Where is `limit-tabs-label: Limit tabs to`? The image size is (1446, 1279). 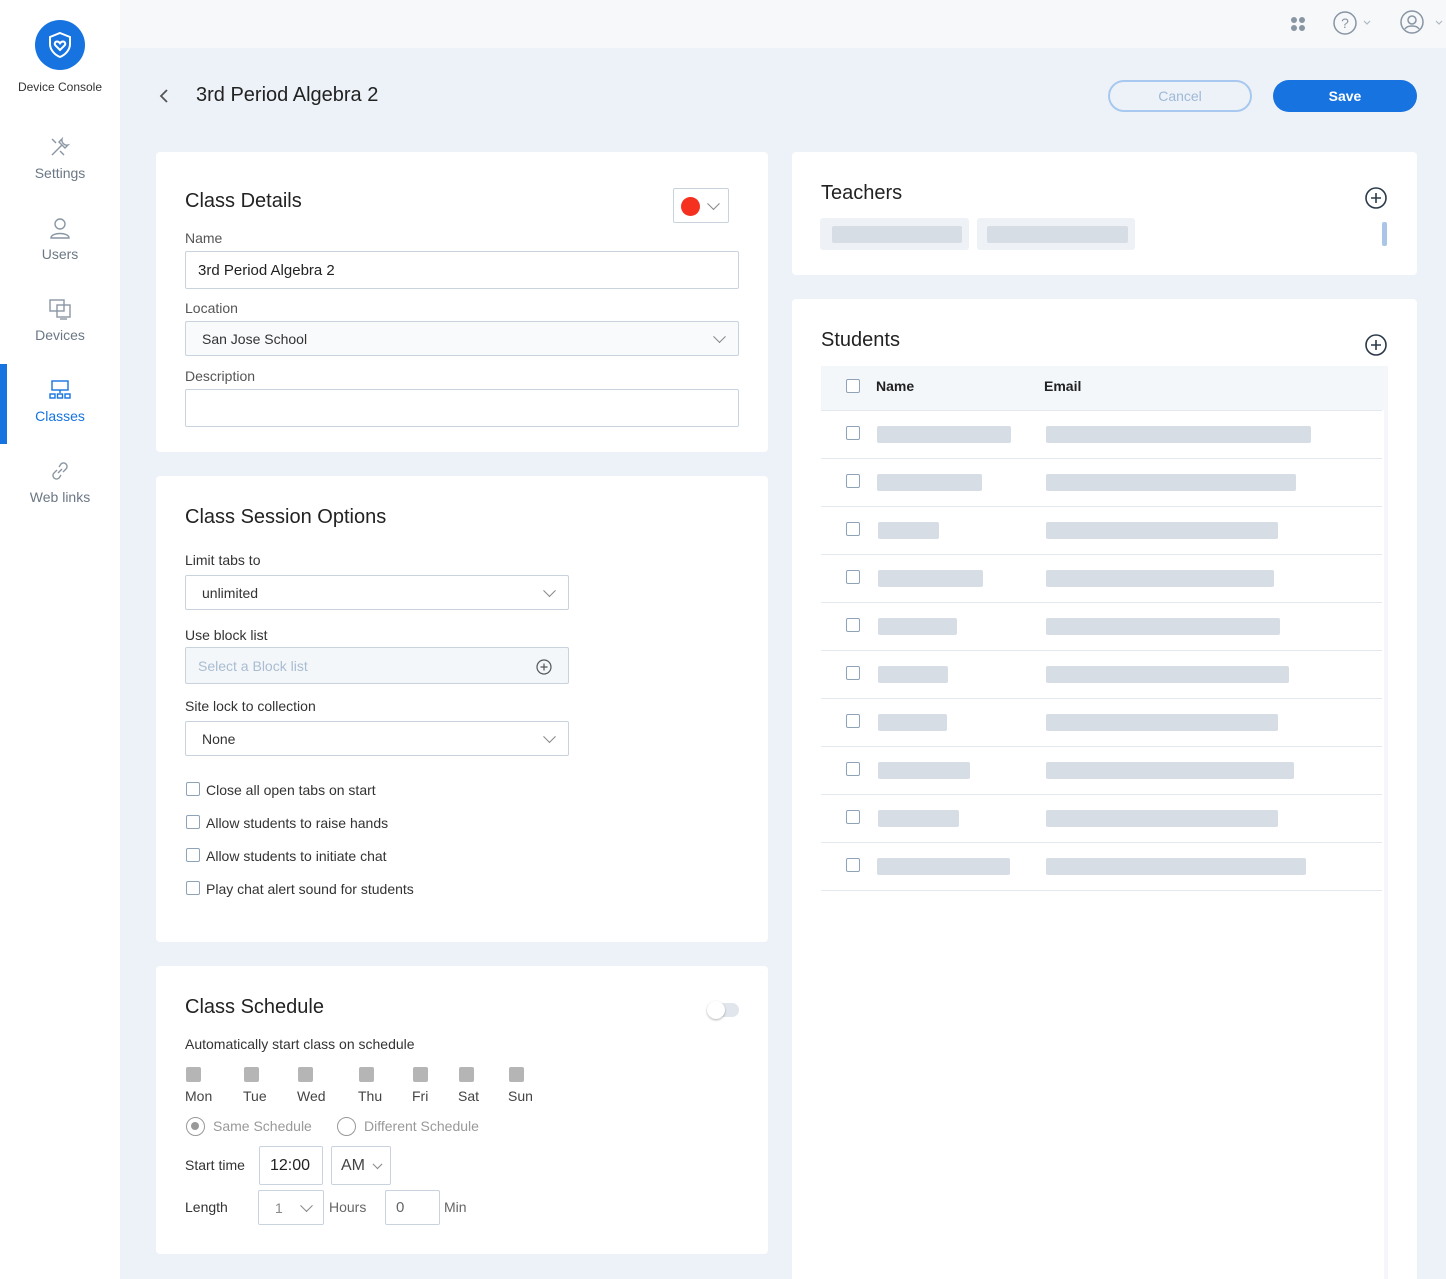
limit-tabs-label: Limit tabs to is located at coordinates (223, 560).